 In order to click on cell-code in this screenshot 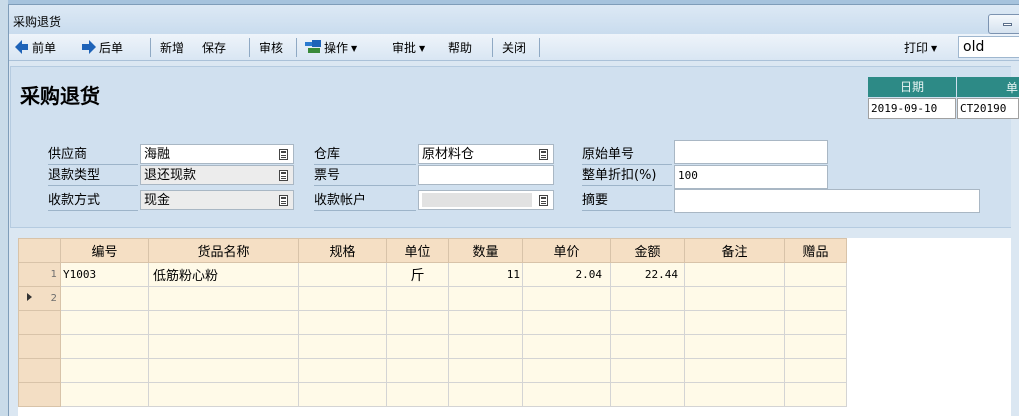, I will do `click(104, 298)`.